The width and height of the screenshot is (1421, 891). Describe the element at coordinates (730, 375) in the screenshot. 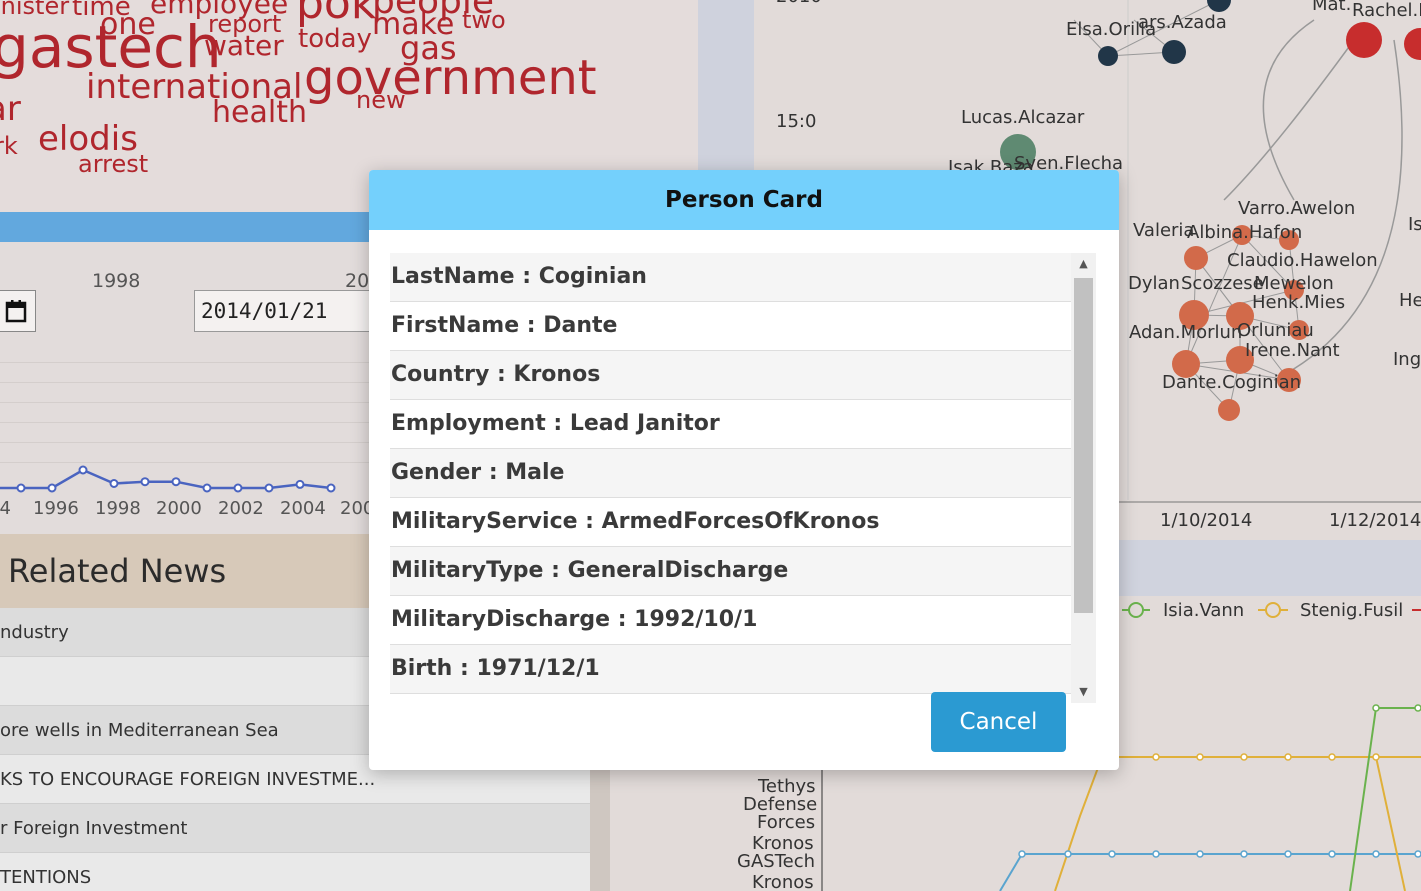

I see `attribute-row: Country : Kronos` at that location.